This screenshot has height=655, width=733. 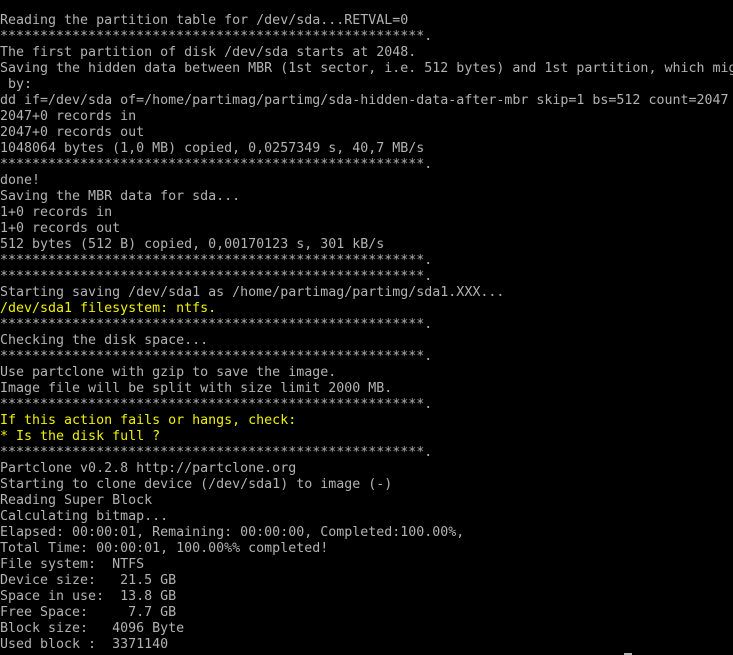 What do you see at coordinates (80, 437) in the screenshot?
I see `terminal-line: * Is the disk full ?` at bounding box center [80, 437].